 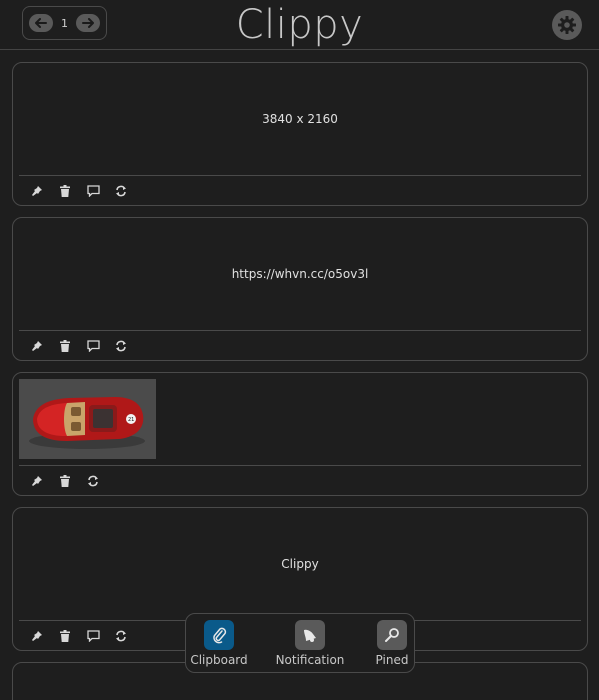 I want to click on gear-icon, so click(x=567, y=25).